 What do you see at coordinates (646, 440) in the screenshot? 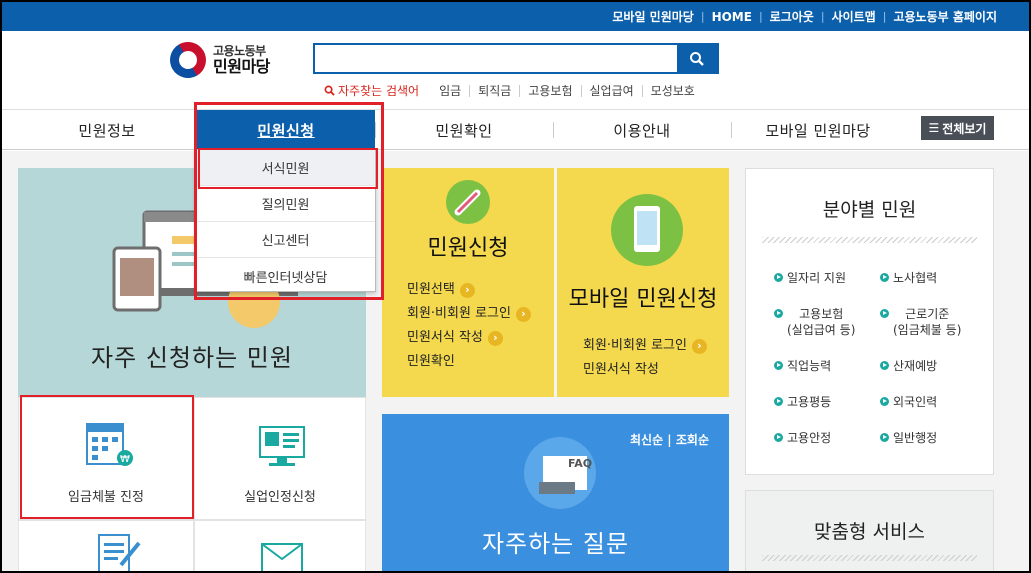
I see `sort-latest-link: 최신순` at bounding box center [646, 440].